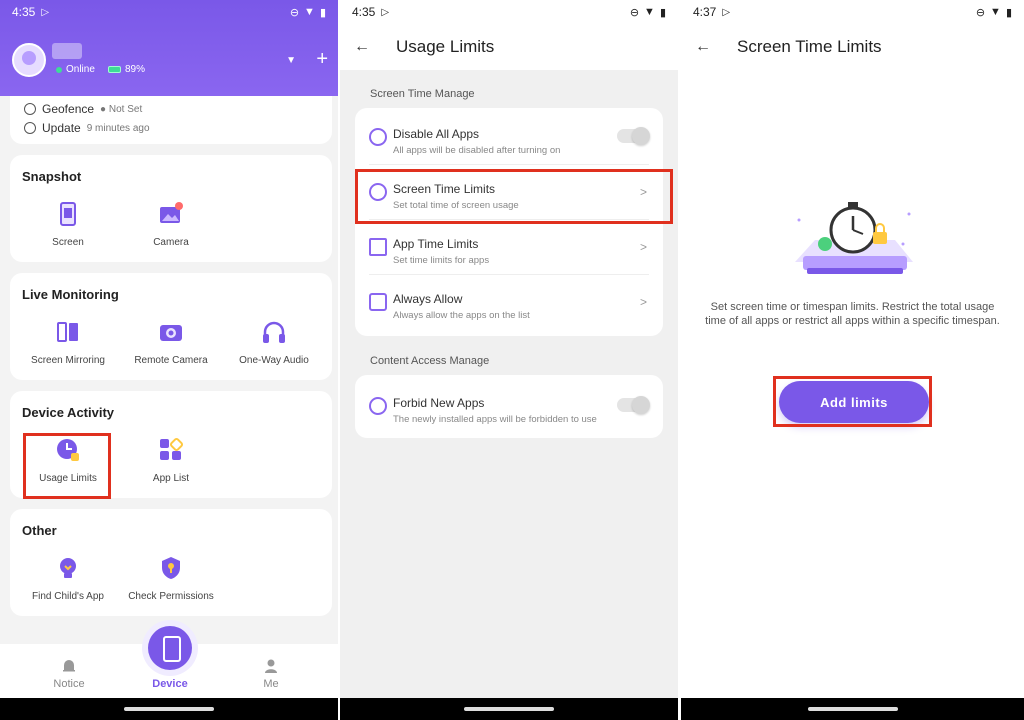 Image resolution: width=1024 pixels, height=720 pixels. What do you see at coordinates (29, 60) in the screenshot?
I see `avatar` at bounding box center [29, 60].